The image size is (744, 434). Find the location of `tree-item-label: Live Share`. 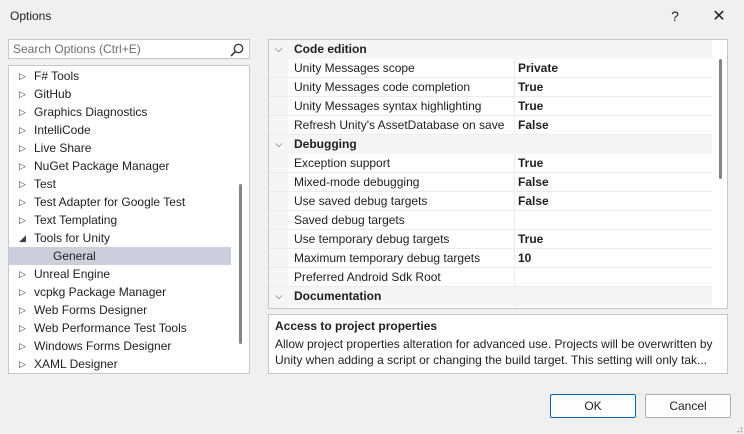

tree-item-label: Live Share is located at coordinates (63, 148).